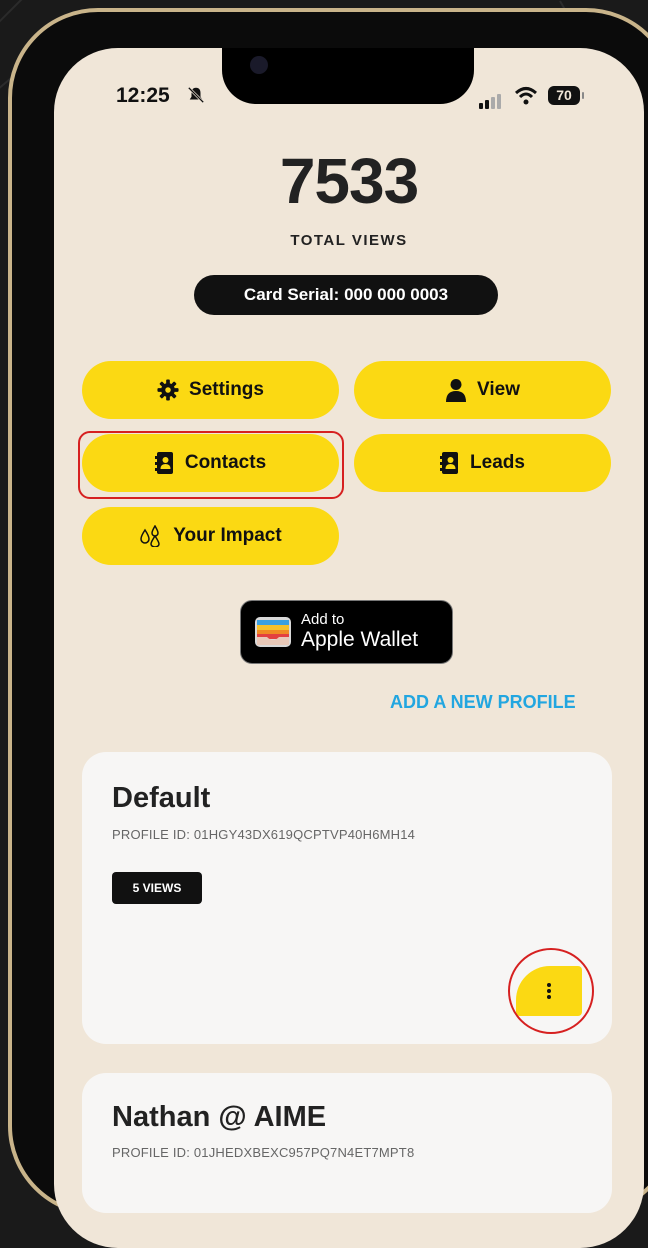  I want to click on camera-icon, so click(259, 65).